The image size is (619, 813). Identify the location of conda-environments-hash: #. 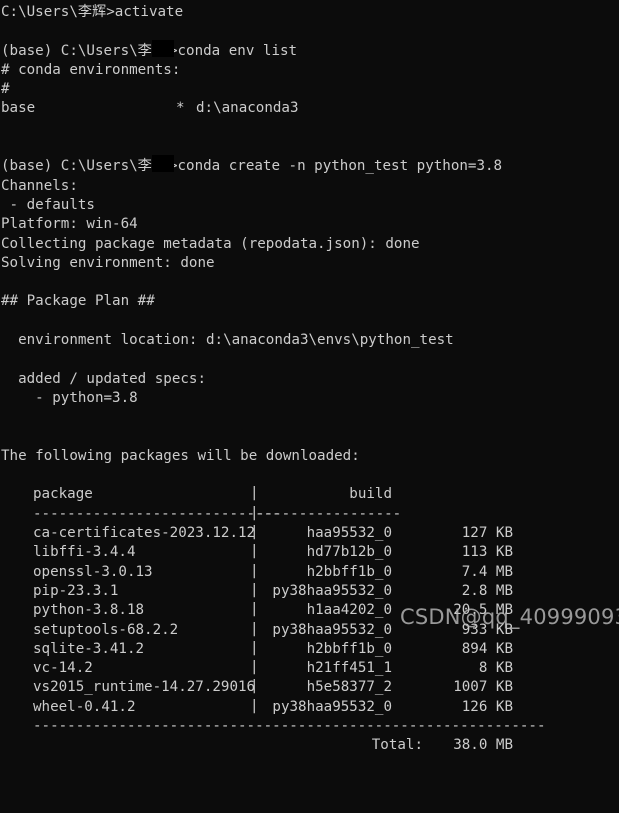
(5, 89).